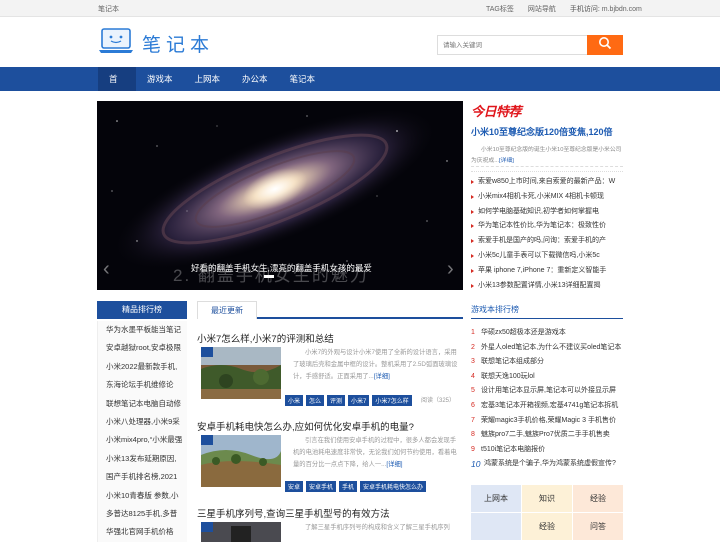 The image size is (720, 542). I want to click on today-logo: 今日特荐, so click(496, 111).